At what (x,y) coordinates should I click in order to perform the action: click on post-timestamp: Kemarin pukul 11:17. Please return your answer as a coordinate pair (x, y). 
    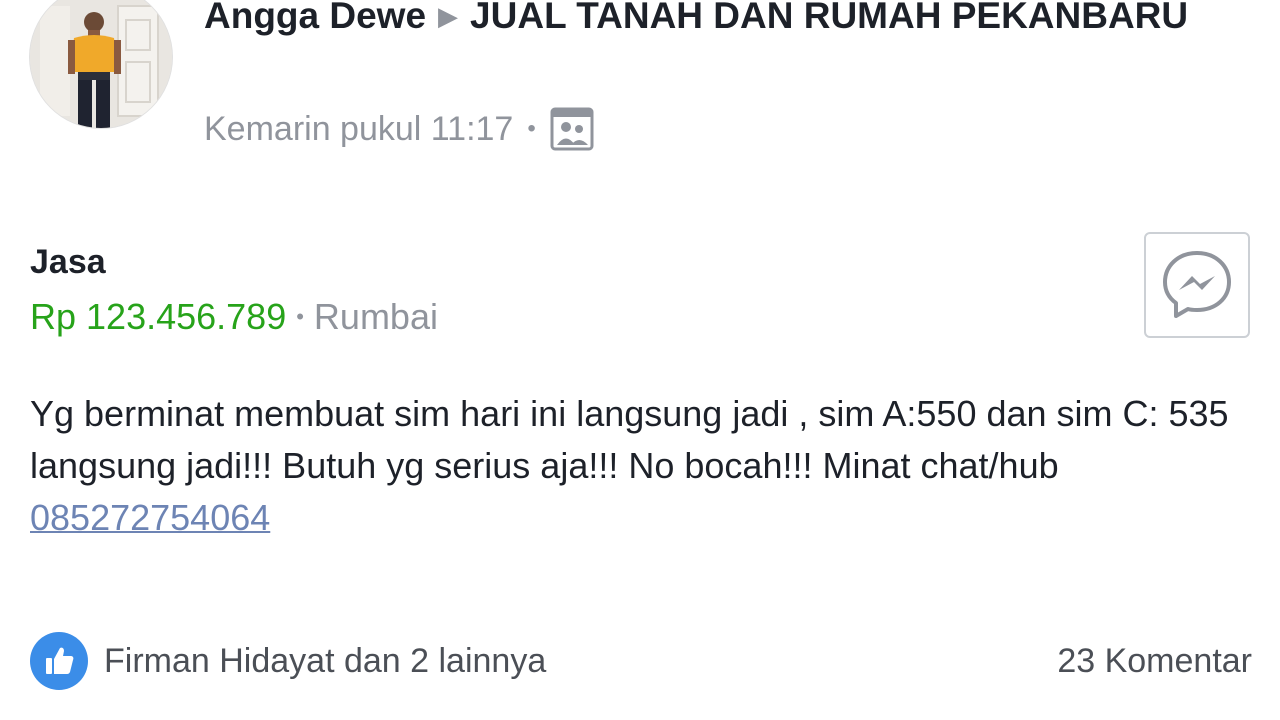
    Looking at the image, I should click on (358, 129).